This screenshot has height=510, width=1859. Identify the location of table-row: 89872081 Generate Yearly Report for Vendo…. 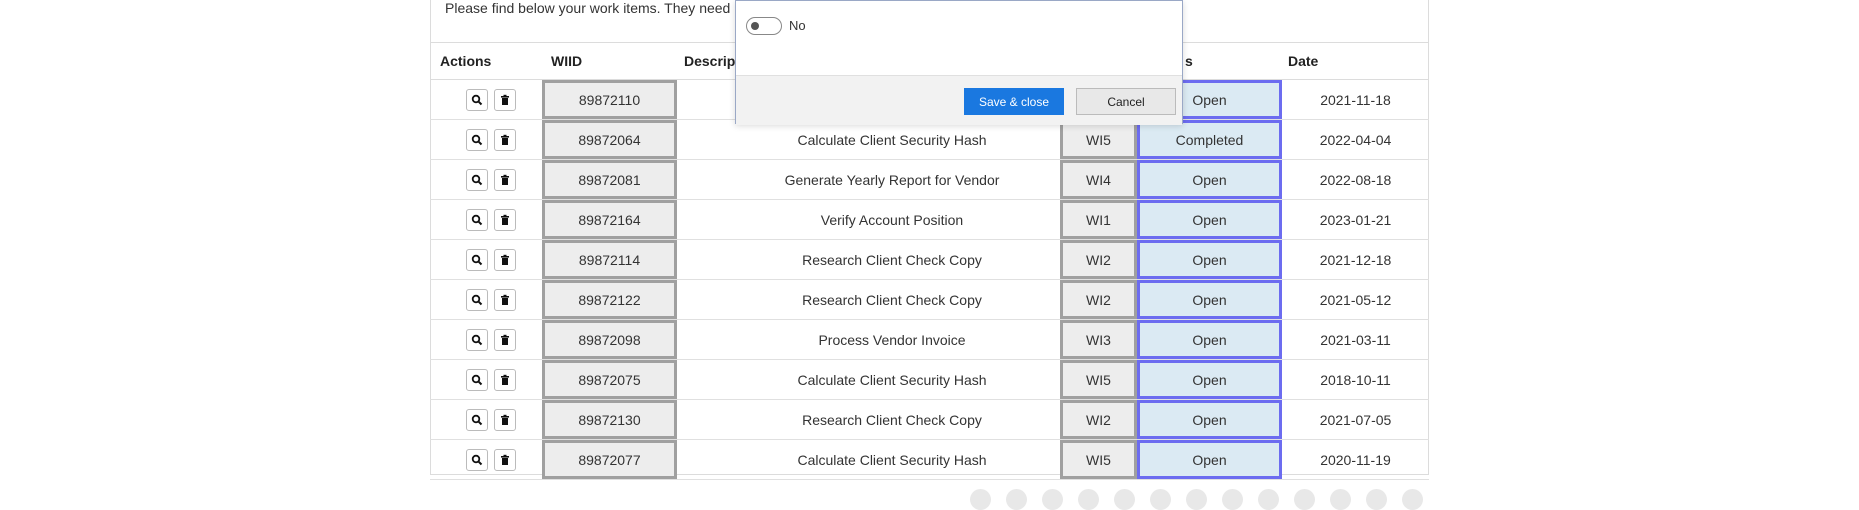
(929, 180).